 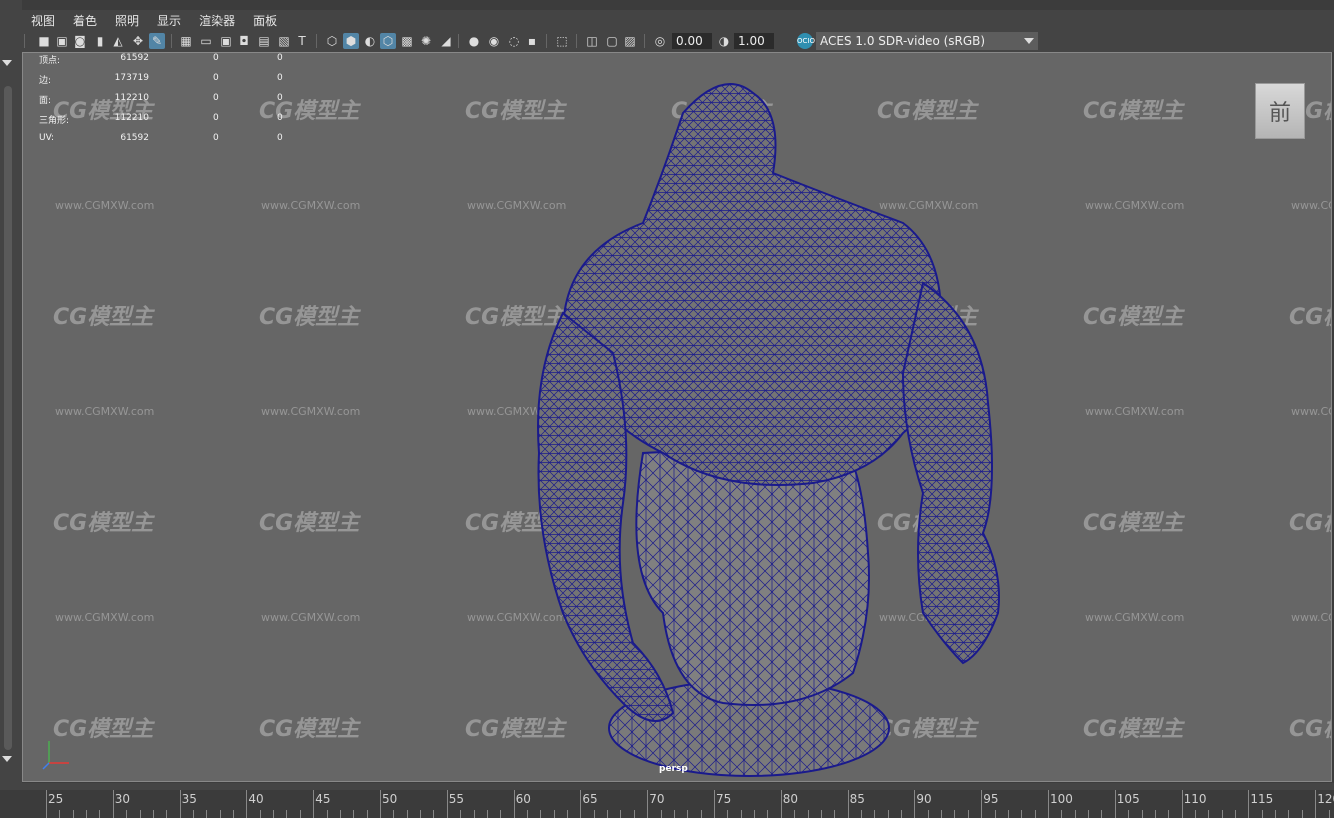 I want to click on depth-of-field-icon: ▪, so click(x=532, y=41).